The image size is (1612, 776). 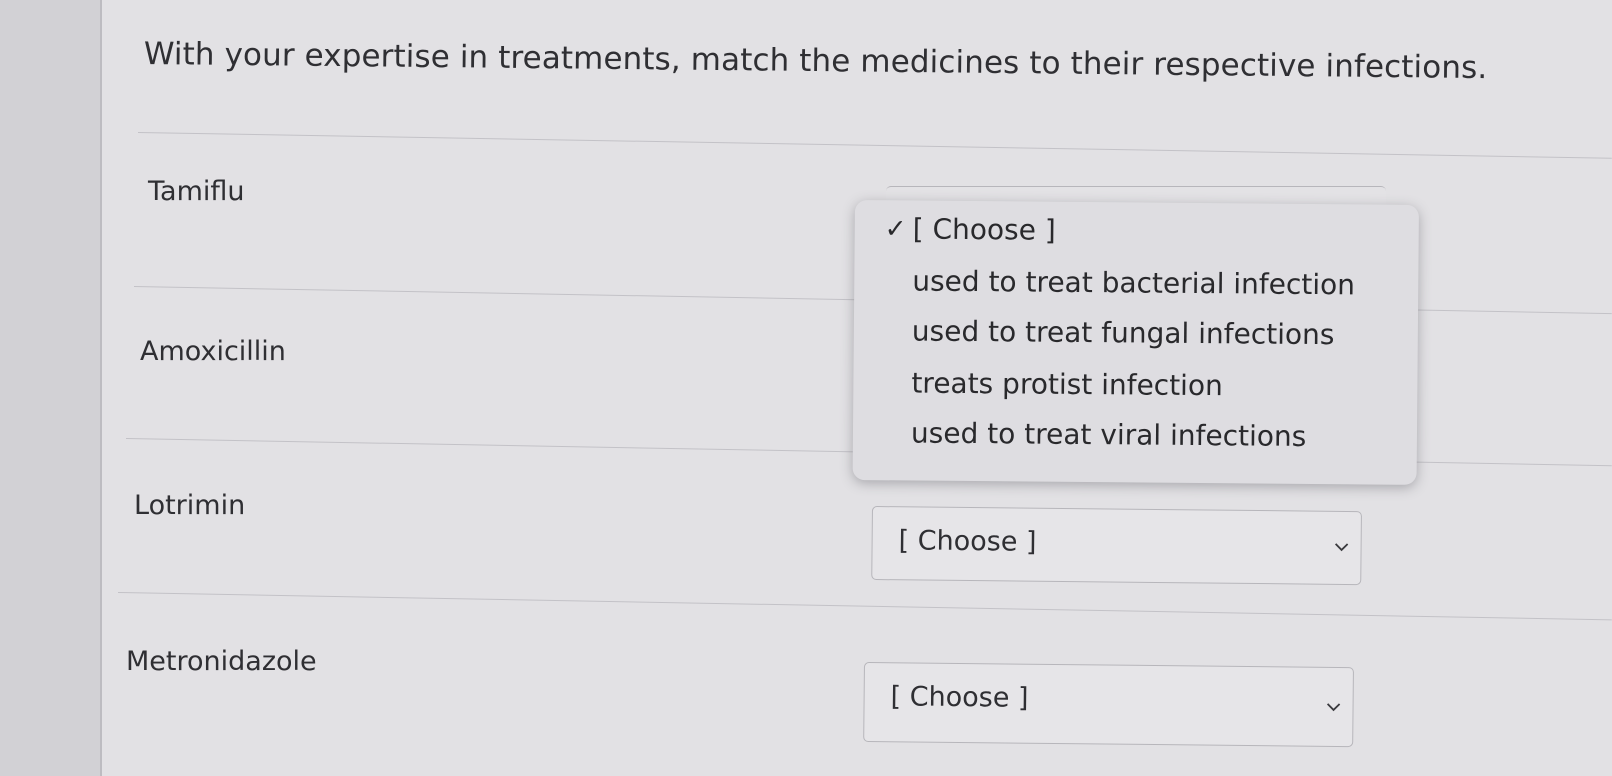 What do you see at coordinates (1067, 384) in the screenshot?
I see `dropdown-option-protist: treats protist infection` at bounding box center [1067, 384].